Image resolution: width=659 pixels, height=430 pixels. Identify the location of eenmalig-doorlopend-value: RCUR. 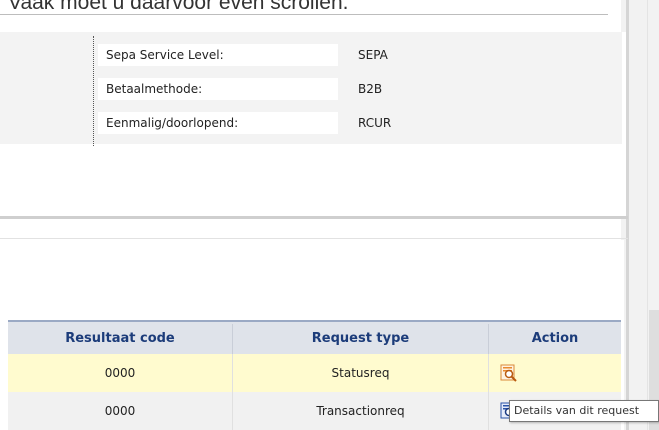
(375, 123).